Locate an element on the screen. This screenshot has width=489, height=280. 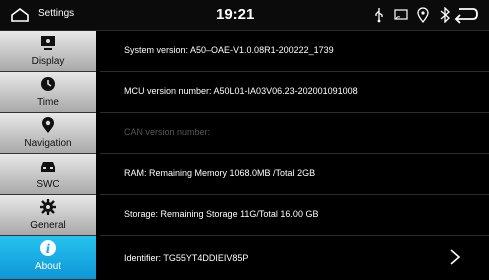
can-version-text: CAN version number: is located at coordinates (167, 132).